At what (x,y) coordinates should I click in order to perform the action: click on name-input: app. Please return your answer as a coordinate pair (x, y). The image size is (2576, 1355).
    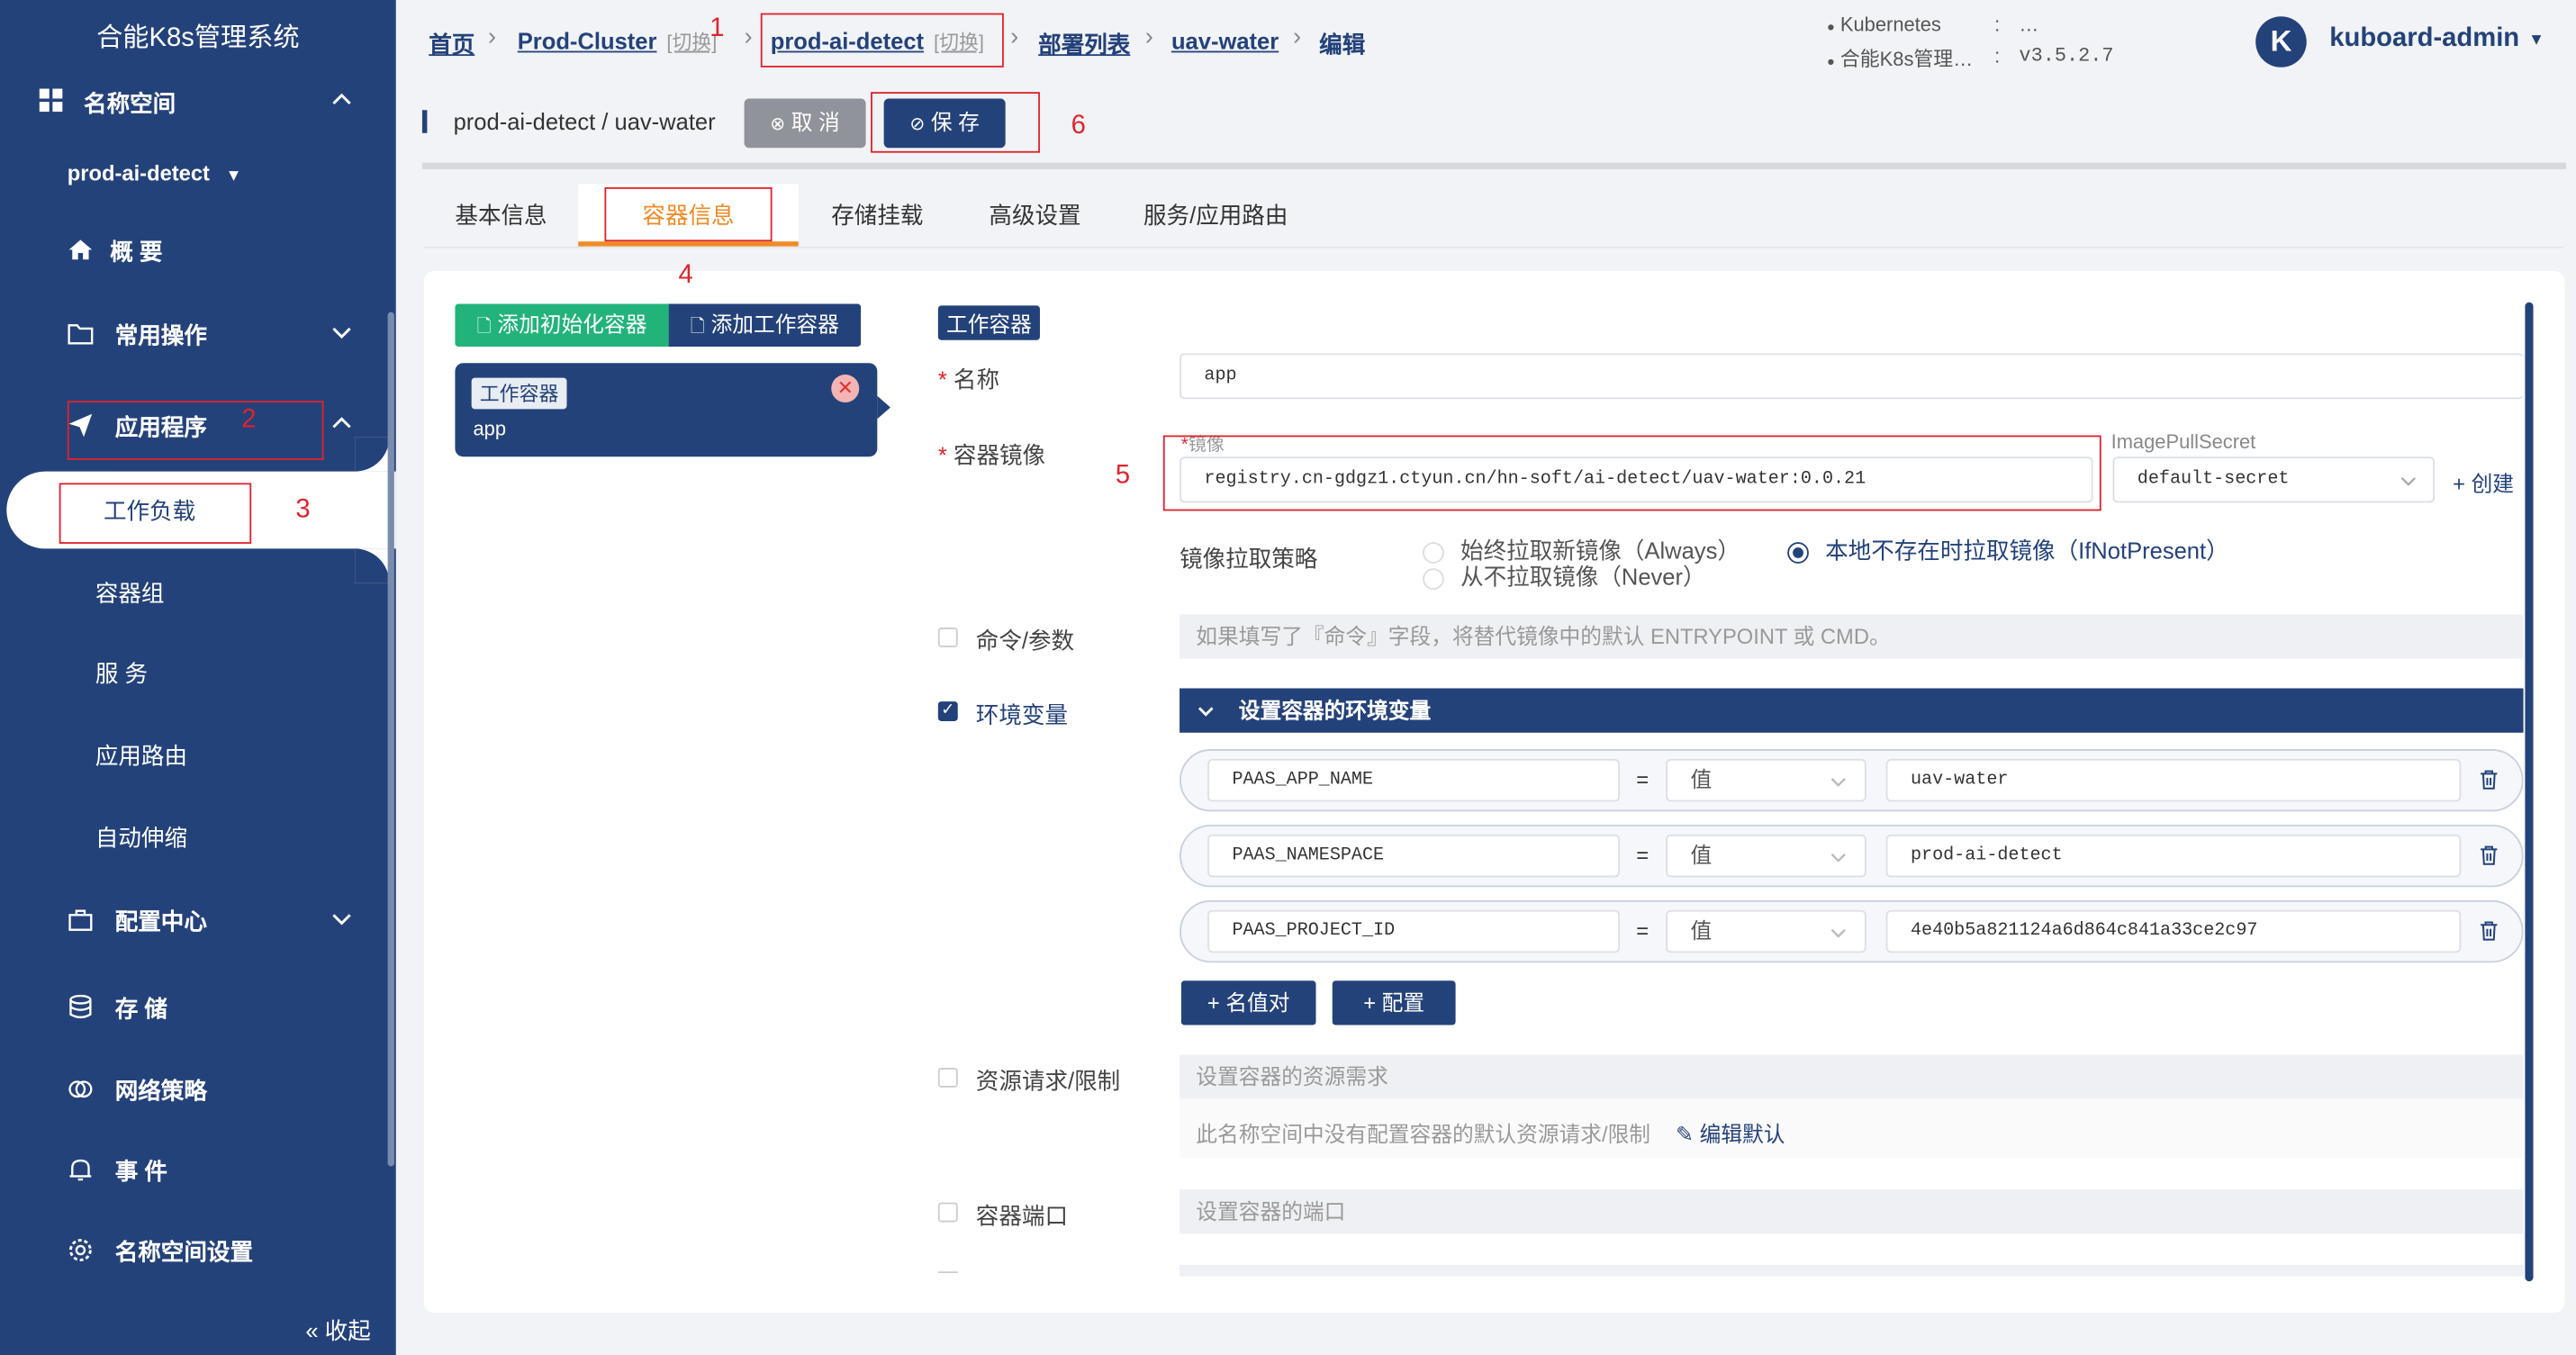
    Looking at the image, I should click on (1852, 377).